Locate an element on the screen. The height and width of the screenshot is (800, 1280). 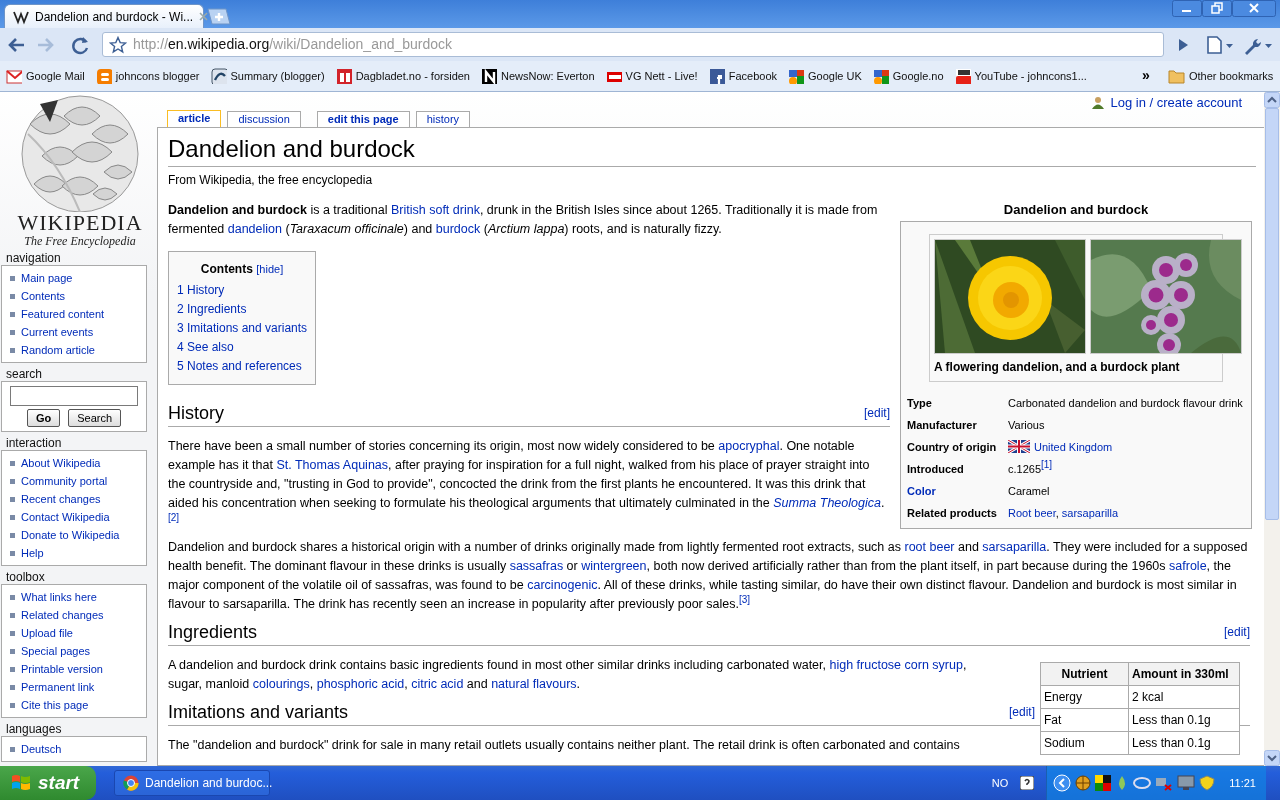
bookmark-link: Google.no is located at coordinates (908, 76).